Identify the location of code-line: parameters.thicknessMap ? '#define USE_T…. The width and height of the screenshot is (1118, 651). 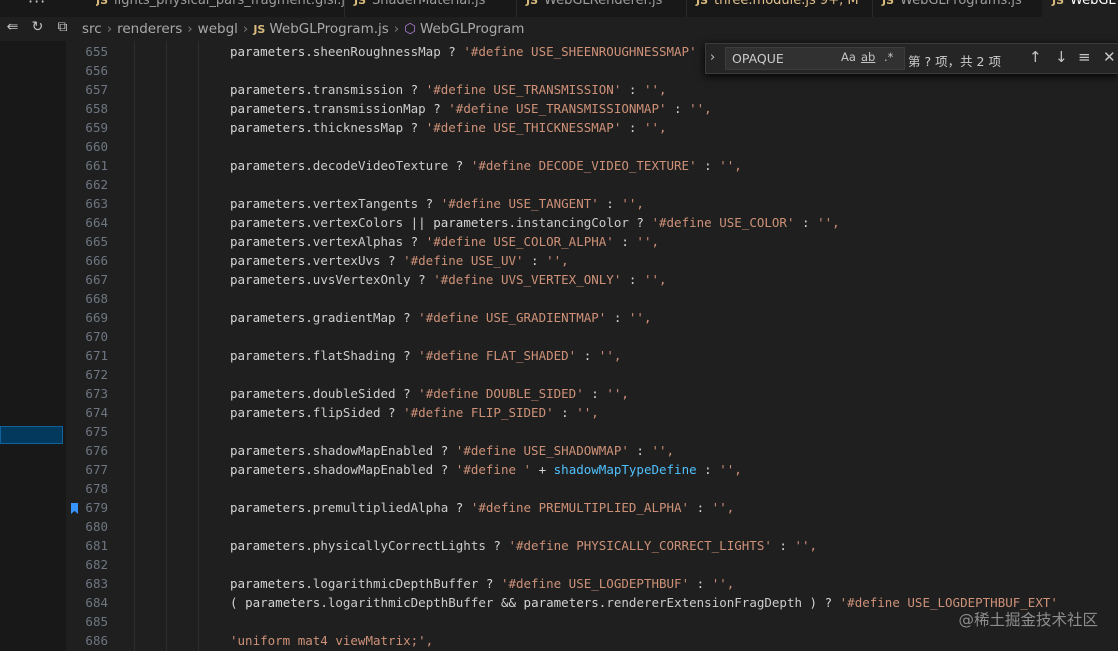
(448, 127).